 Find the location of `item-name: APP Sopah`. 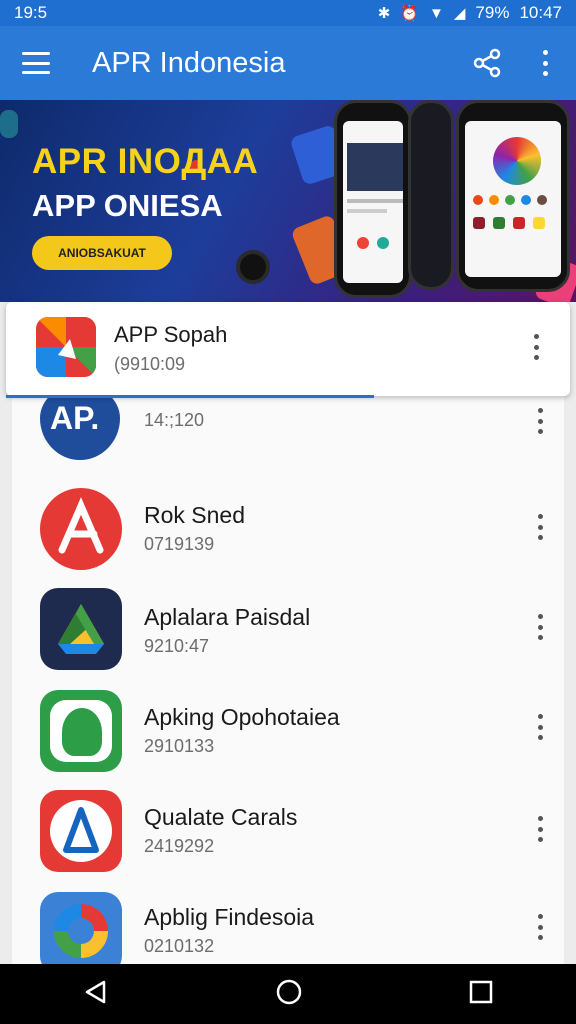

item-name: APP Sopah is located at coordinates (171, 334).